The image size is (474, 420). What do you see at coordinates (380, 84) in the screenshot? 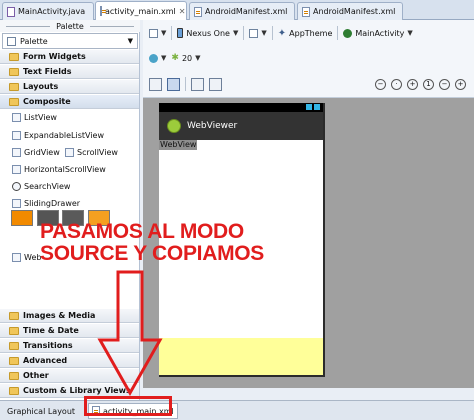
I see `zoom-out-icon: −` at bounding box center [380, 84].